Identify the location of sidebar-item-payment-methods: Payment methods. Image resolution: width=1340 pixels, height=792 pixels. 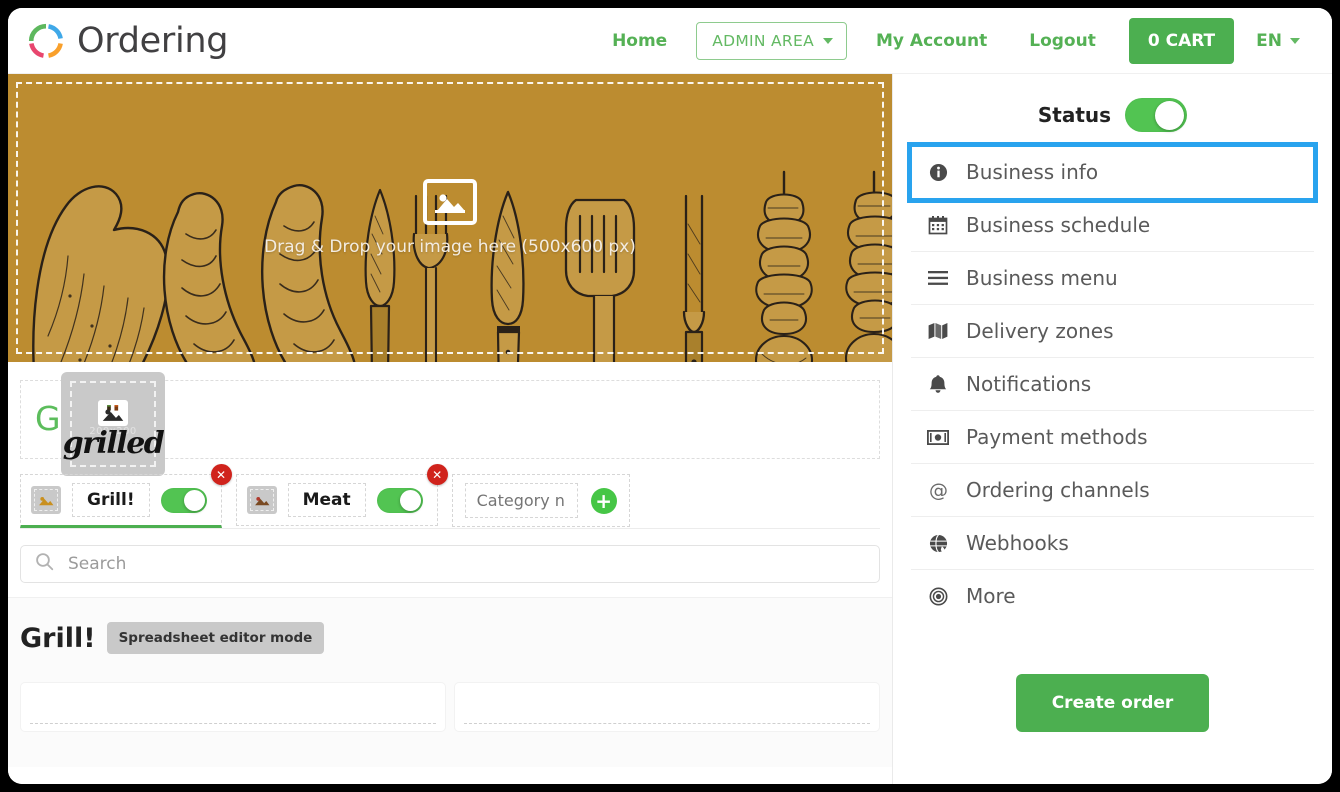
(1112, 437).